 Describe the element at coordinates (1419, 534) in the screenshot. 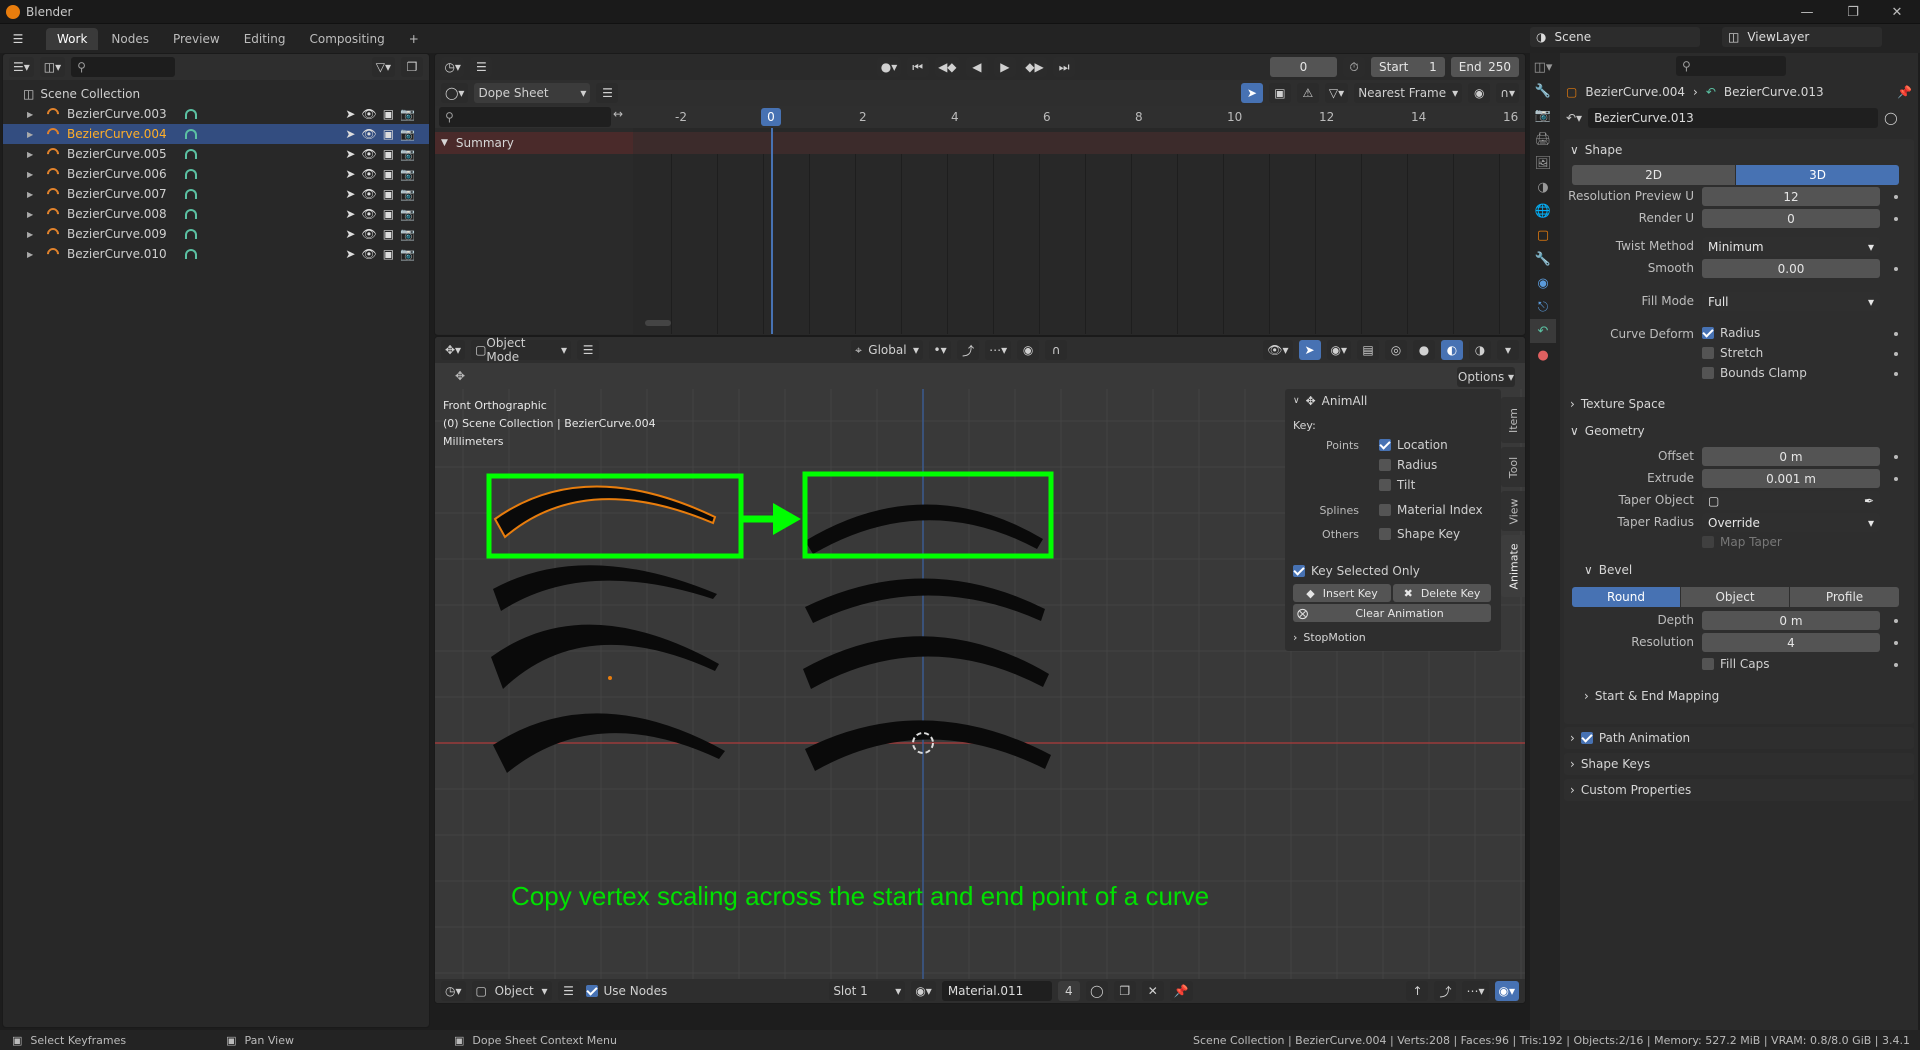

I see `shape-key-checkbox: Shape Key` at that location.